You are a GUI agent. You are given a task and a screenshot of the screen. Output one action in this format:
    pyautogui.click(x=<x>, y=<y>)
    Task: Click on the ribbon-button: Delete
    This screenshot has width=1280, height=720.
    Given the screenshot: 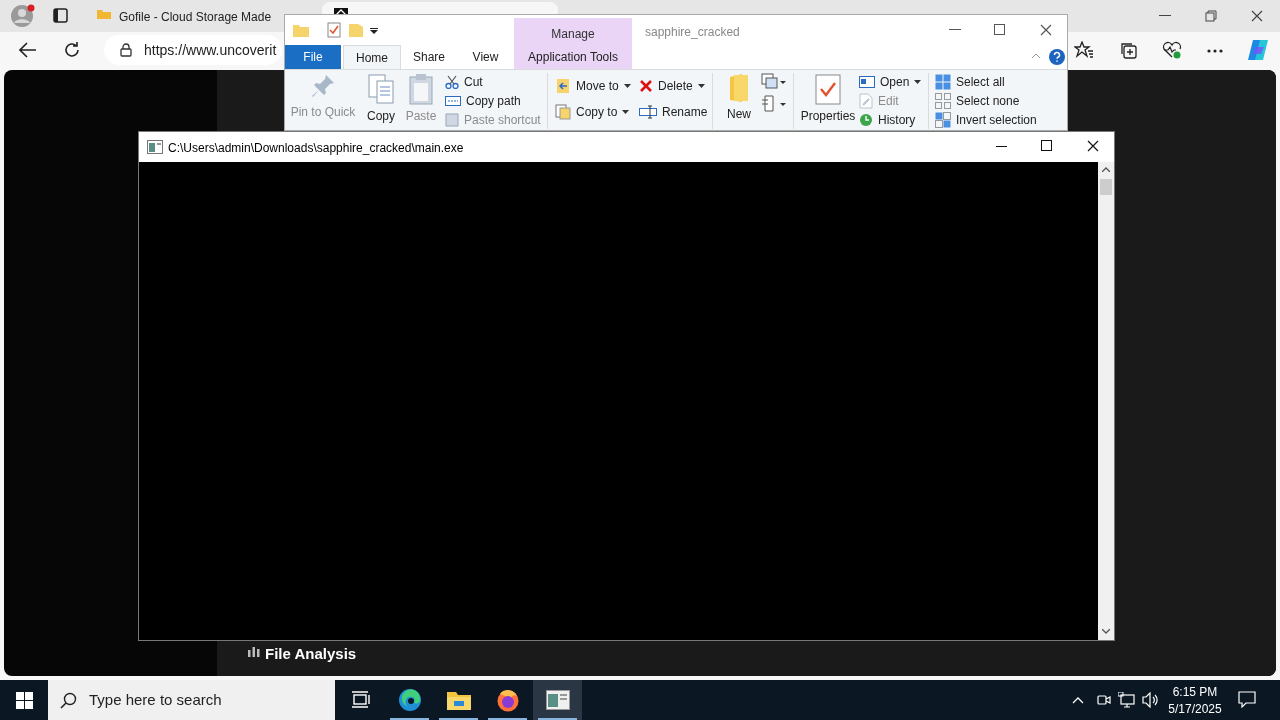 What is the action you would take?
    pyautogui.click(x=672, y=86)
    